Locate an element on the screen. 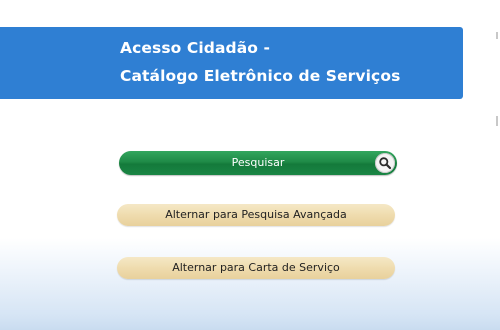 This screenshot has height=330, width=500. advanced-search-button: Alternar para Pesquisa Avançada is located at coordinates (256, 215).